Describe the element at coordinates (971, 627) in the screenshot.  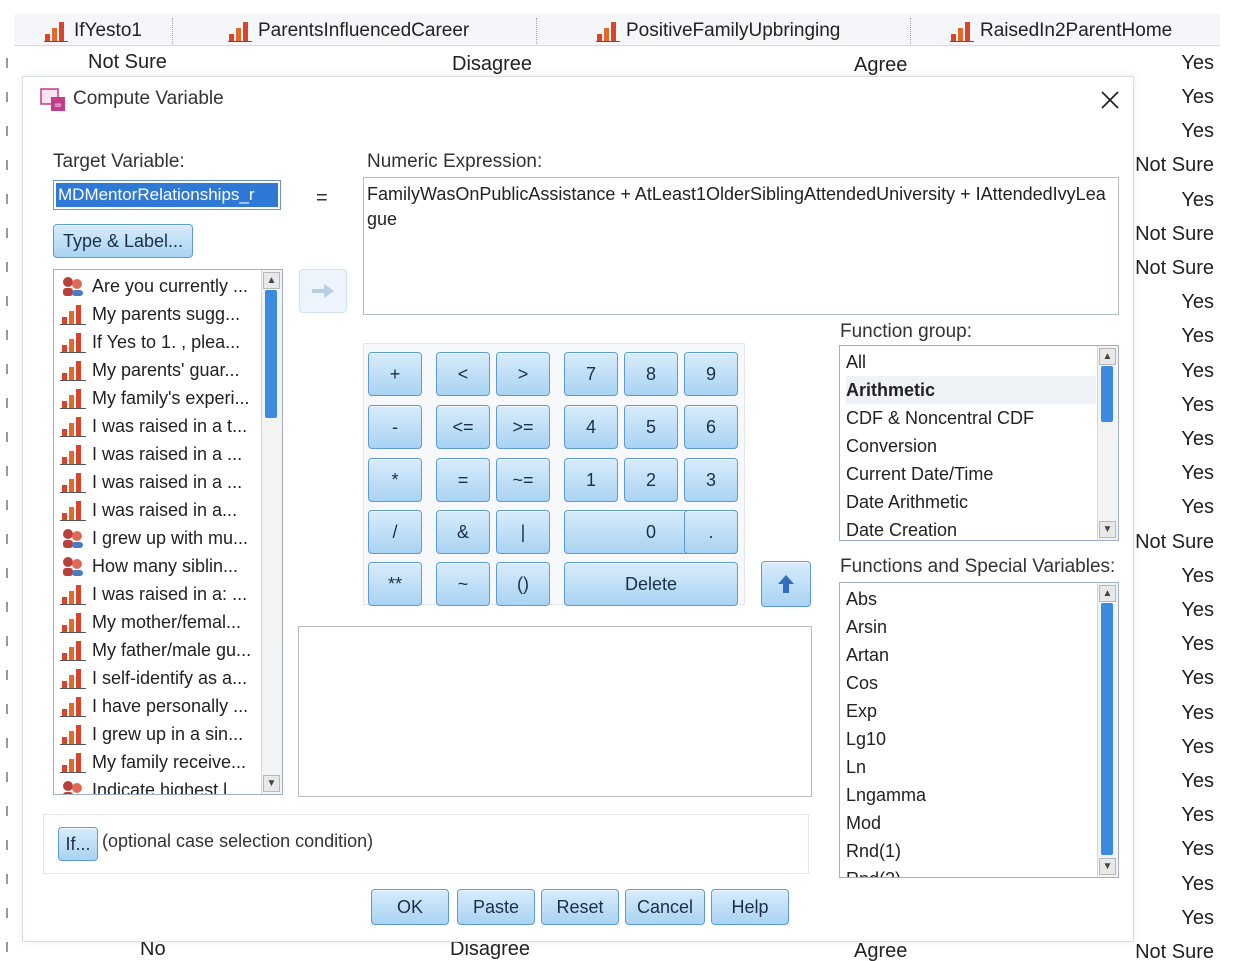
I see `function-item: Arsin` at that location.